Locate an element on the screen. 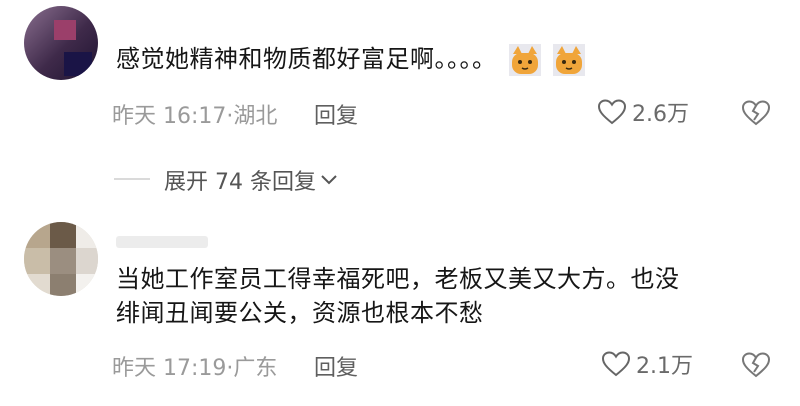  expand-replies-button: 展开 74 条回复 is located at coordinates (251, 180).